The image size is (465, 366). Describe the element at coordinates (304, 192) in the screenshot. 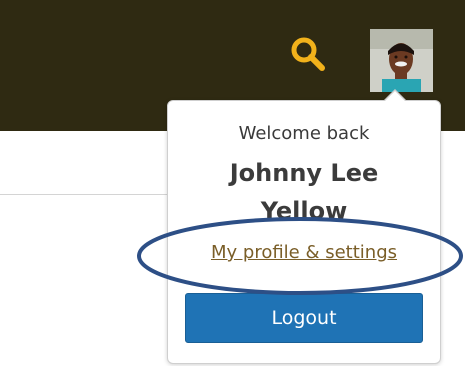

I see `user-name: Johnny Lee Yellow` at that location.